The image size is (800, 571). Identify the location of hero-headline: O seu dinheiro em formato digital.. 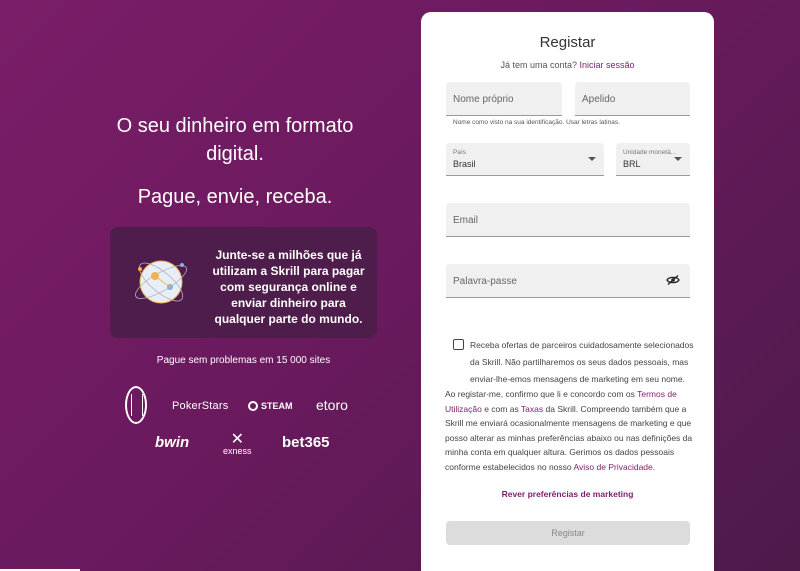
(235, 140).